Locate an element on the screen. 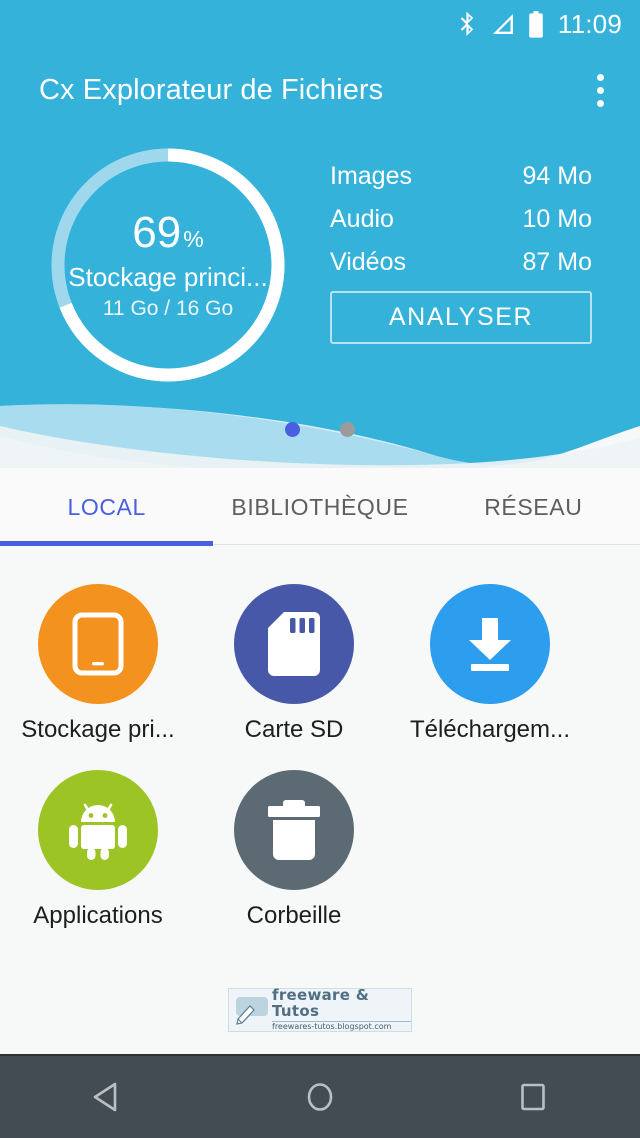 This screenshot has width=640, height=1138. storage-donut-ring is located at coordinates (168, 265).